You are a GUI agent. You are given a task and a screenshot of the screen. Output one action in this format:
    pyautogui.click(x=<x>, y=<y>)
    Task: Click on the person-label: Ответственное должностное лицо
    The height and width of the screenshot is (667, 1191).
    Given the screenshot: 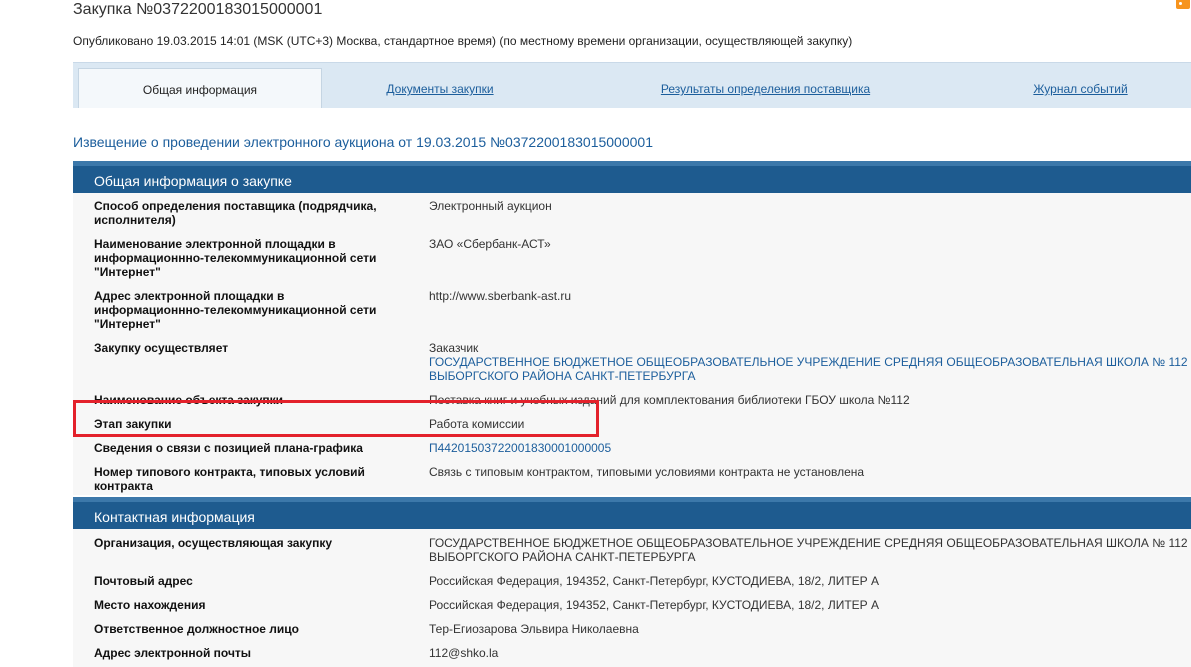 What is the action you would take?
    pyautogui.click(x=196, y=629)
    